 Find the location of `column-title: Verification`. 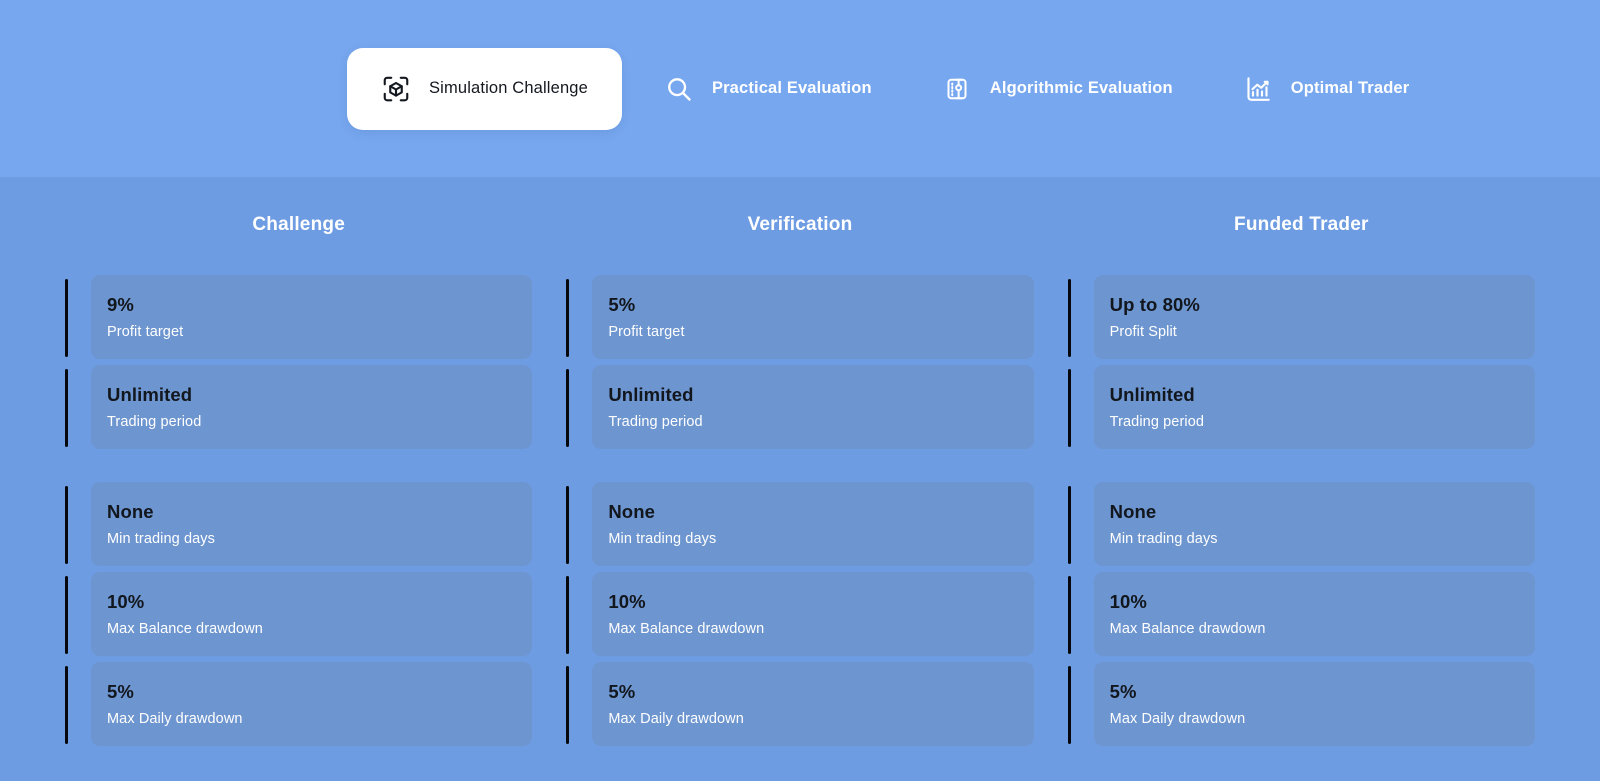

column-title: Verification is located at coordinates (800, 224).